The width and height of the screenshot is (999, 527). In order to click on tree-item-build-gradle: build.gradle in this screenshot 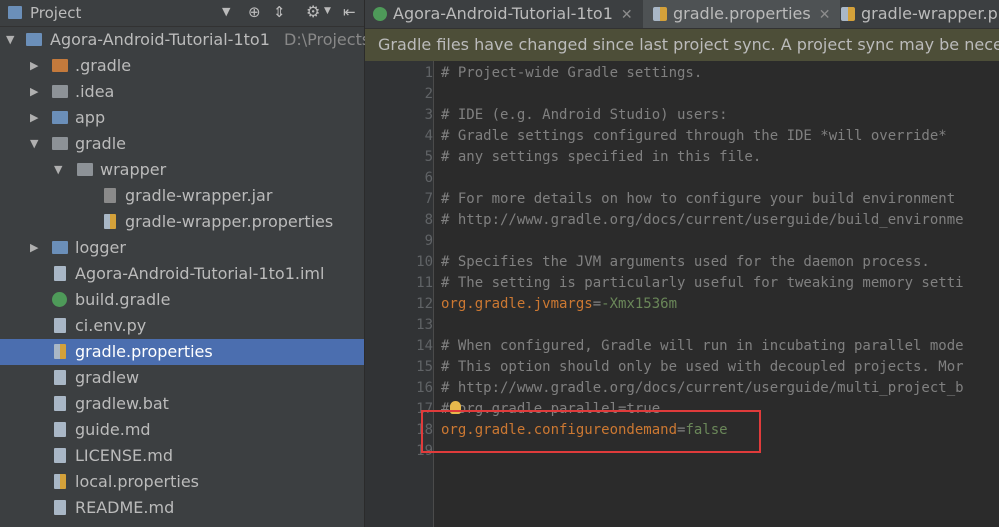, I will do `click(182, 300)`.